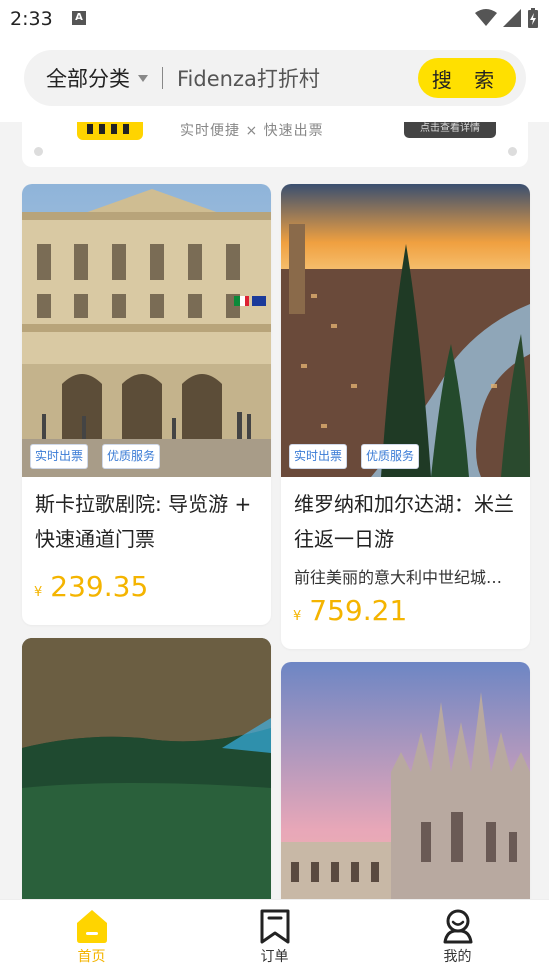 This screenshot has width=549, height=977. I want to click on bottom-tab-bar: 首页 订单 我的, so click(274, 938).